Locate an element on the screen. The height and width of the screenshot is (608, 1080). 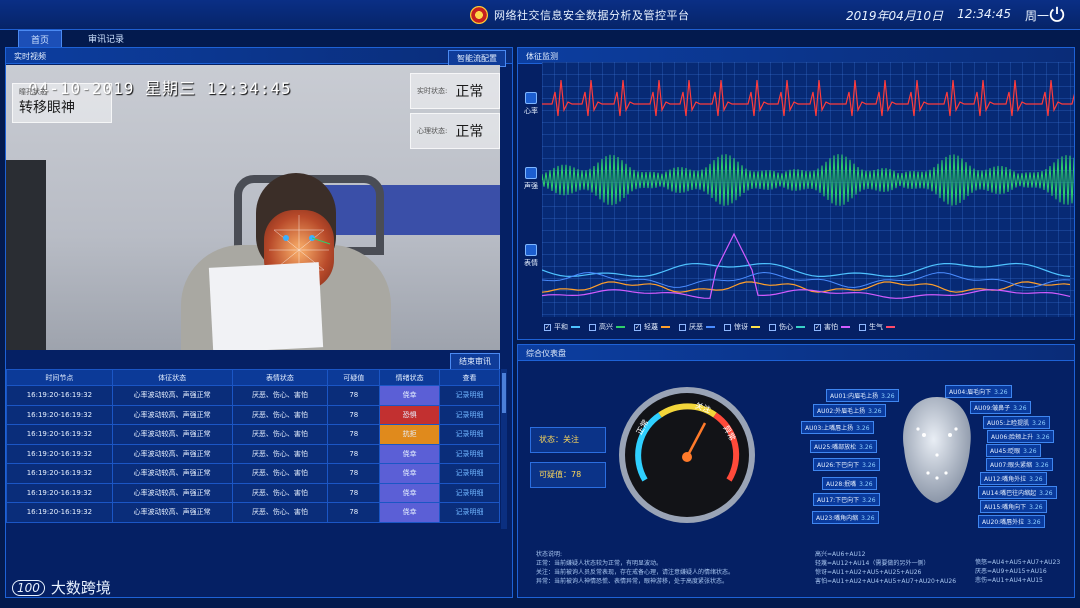
au-label: AU17:下巴向下 3.26 is located at coordinates (846, 499).